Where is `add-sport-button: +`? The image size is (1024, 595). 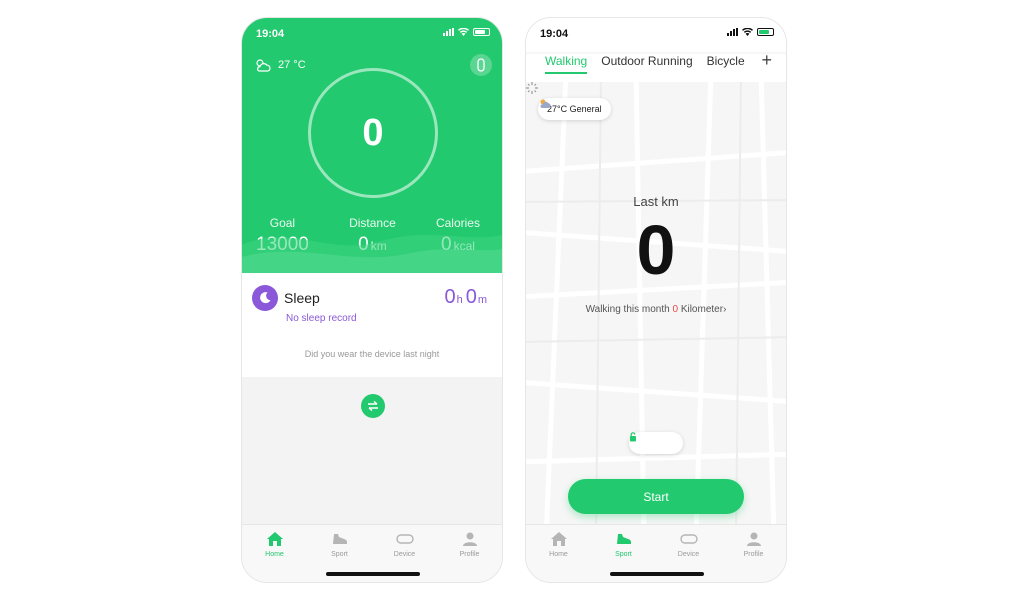 add-sport-button: + is located at coordinates (766, 60).